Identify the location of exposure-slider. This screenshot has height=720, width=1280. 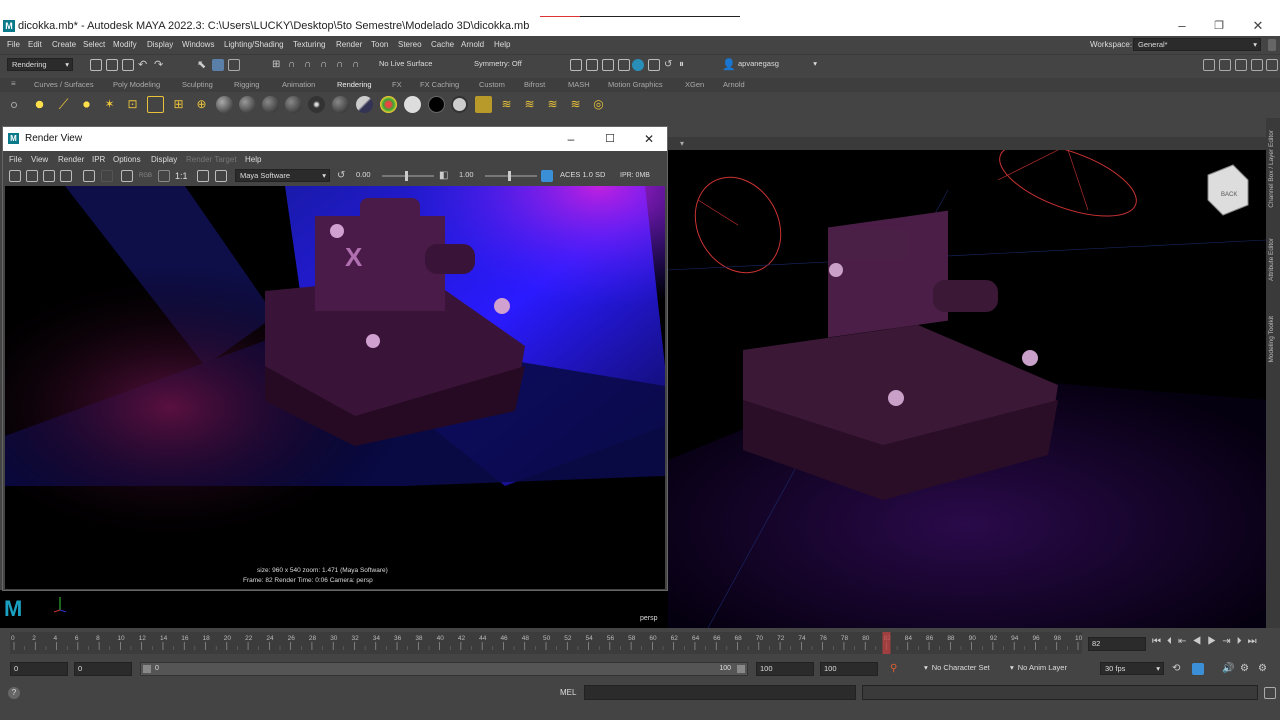
(408, 176).